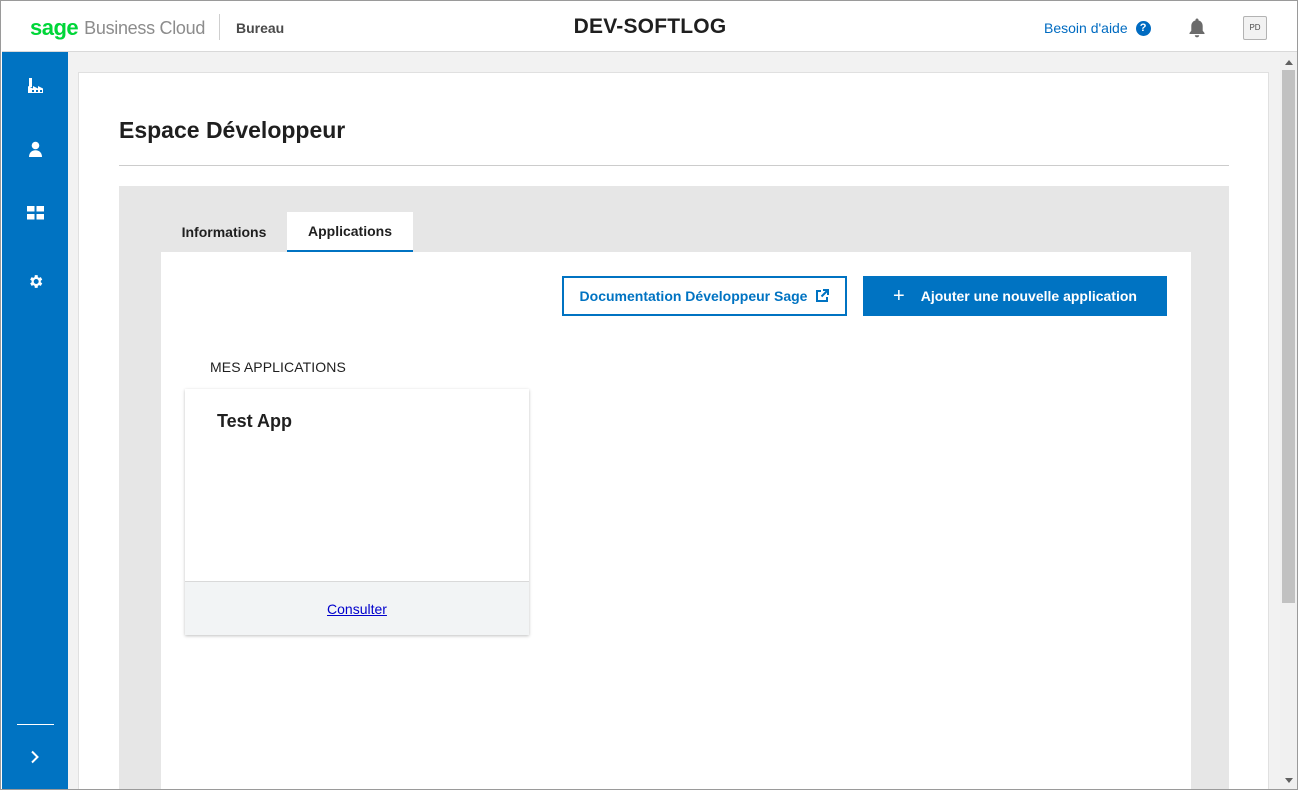  Describe the element at coordinates (693, 296) in the screenshot. I see `developer-docs-label: Documentation Développeur Sage` at that location.